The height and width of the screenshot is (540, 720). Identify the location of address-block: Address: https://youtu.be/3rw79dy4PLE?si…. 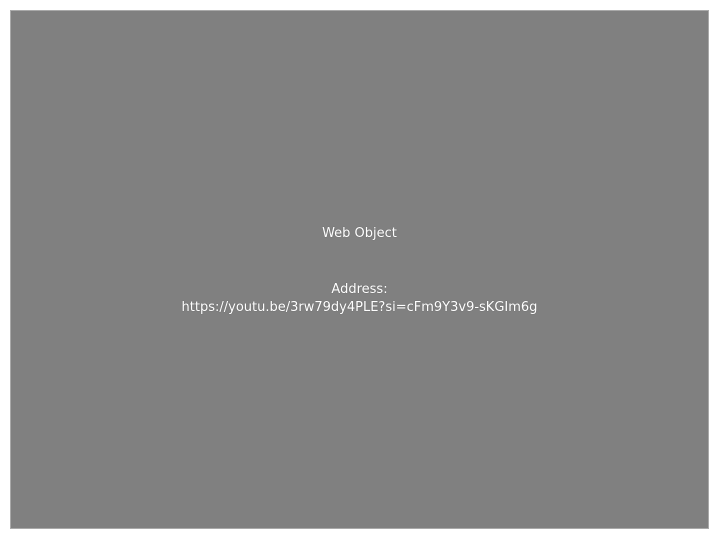
(359, 299).